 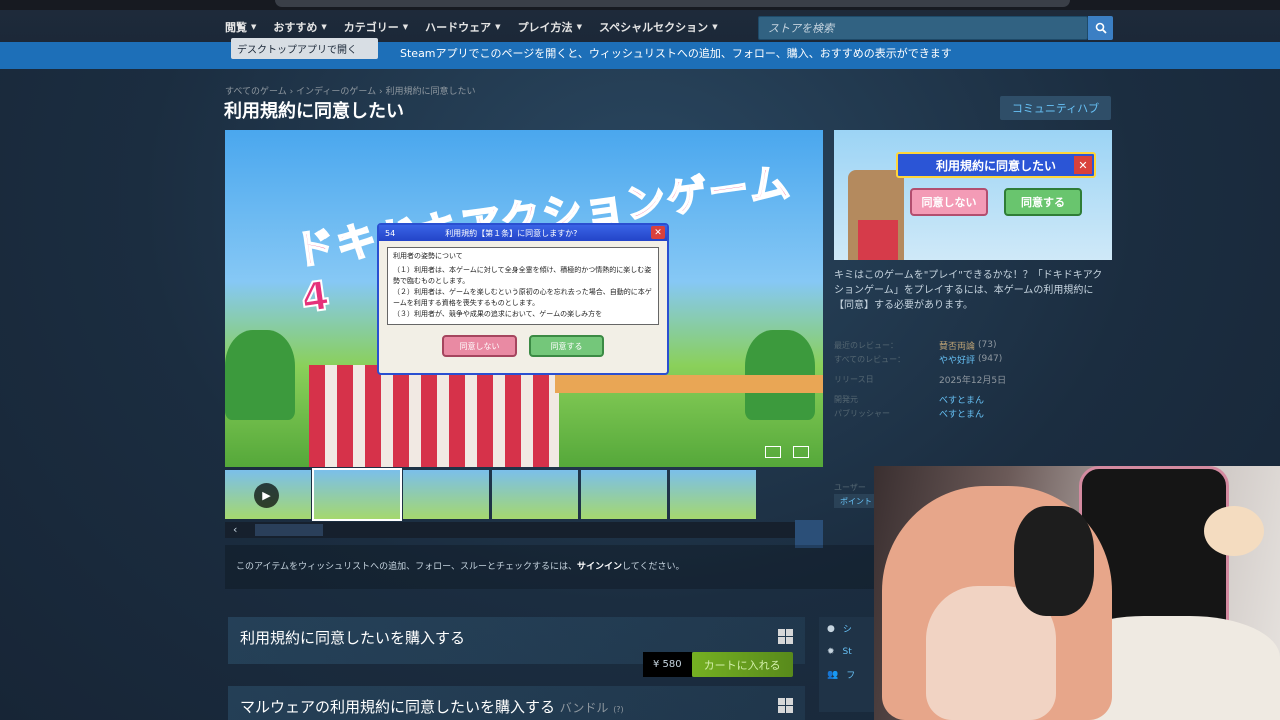 I want to click on capsule-disagree-button: 同意しない, so click(x=949, y=202).